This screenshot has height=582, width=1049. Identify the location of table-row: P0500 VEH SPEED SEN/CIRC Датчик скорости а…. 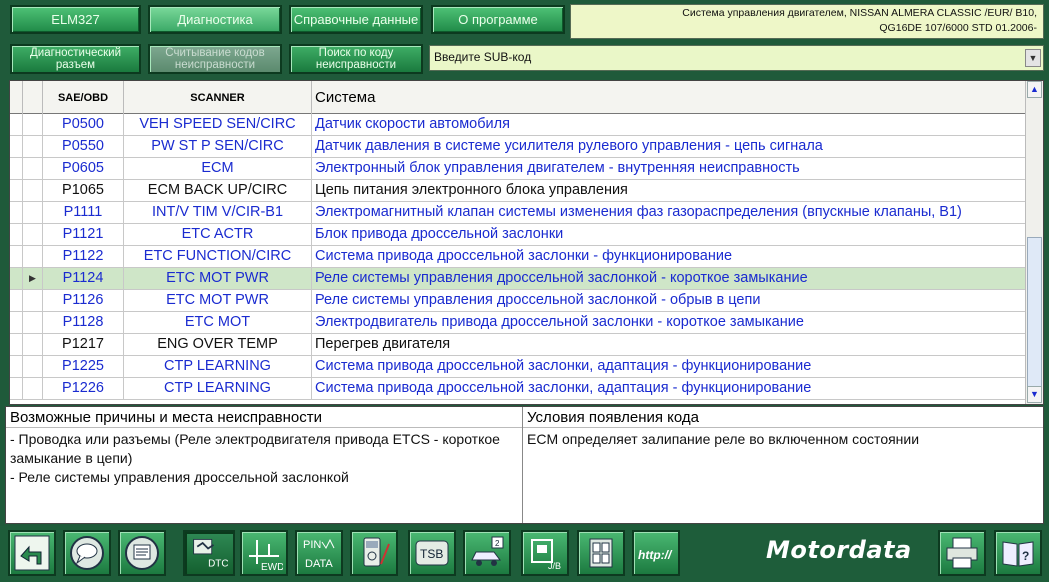
(518, 125).